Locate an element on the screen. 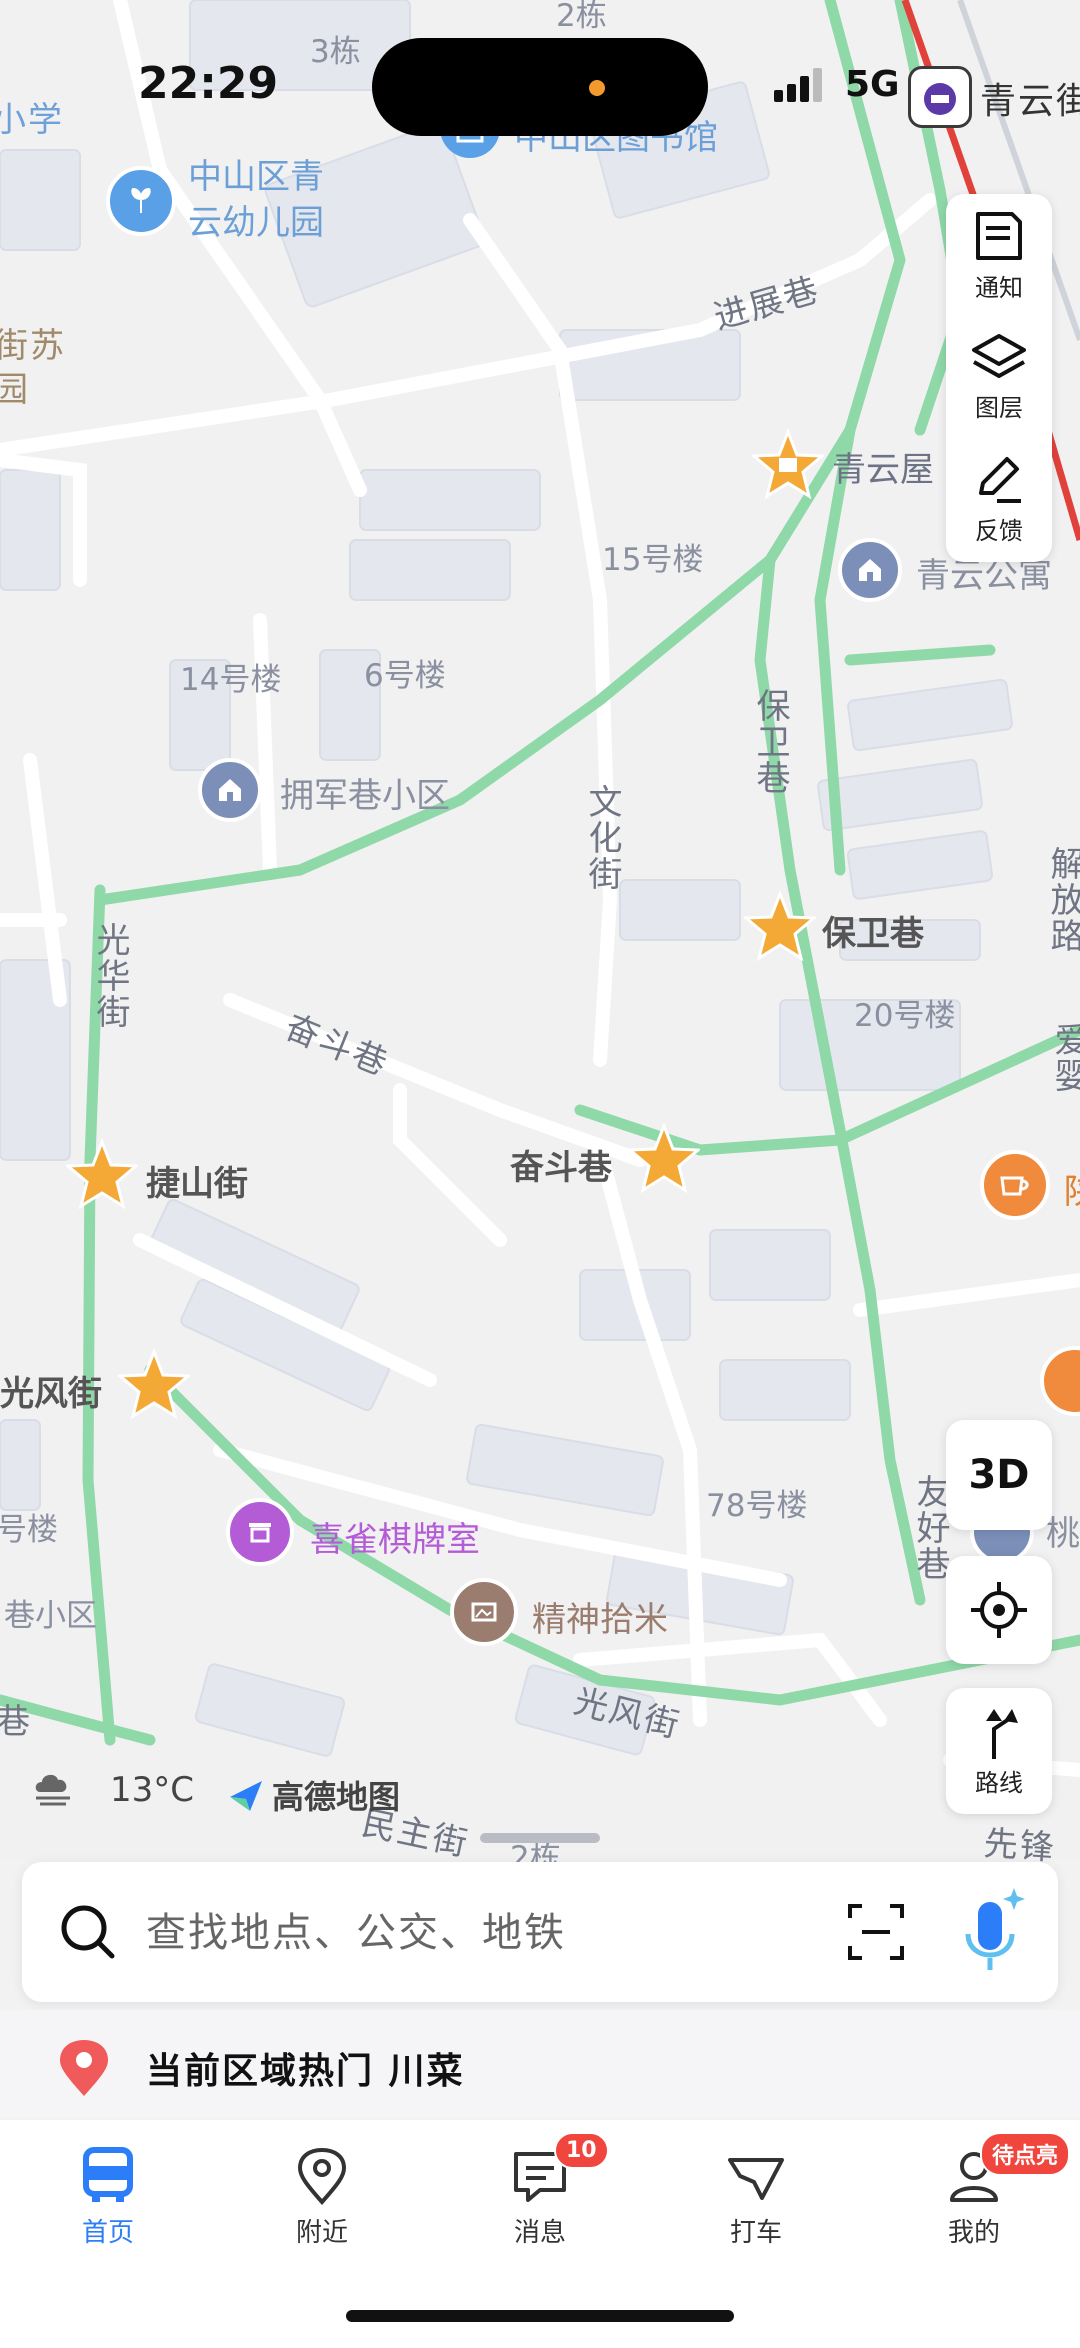 The width and height of the screenshot is (1080, 2348). voice-assistant-icon is located at coordinates (992, 1932).